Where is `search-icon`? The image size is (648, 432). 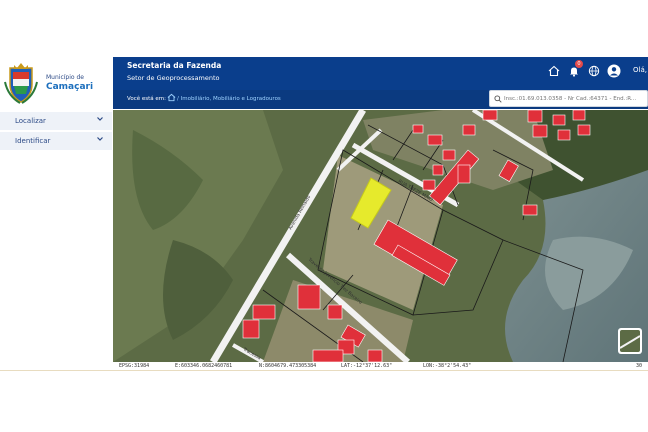 search-icon is located at coordinates (498, 99).